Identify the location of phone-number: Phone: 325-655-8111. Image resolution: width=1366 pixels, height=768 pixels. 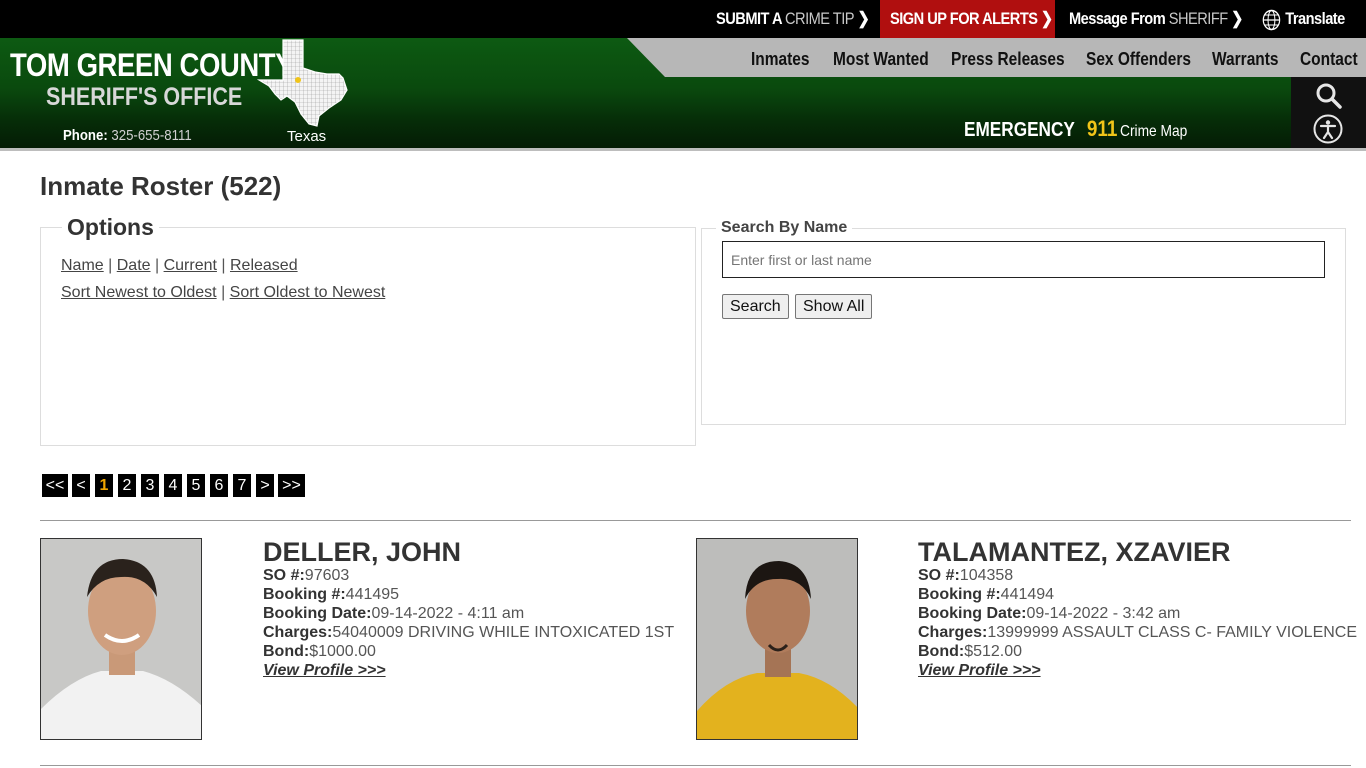
(127, 135).